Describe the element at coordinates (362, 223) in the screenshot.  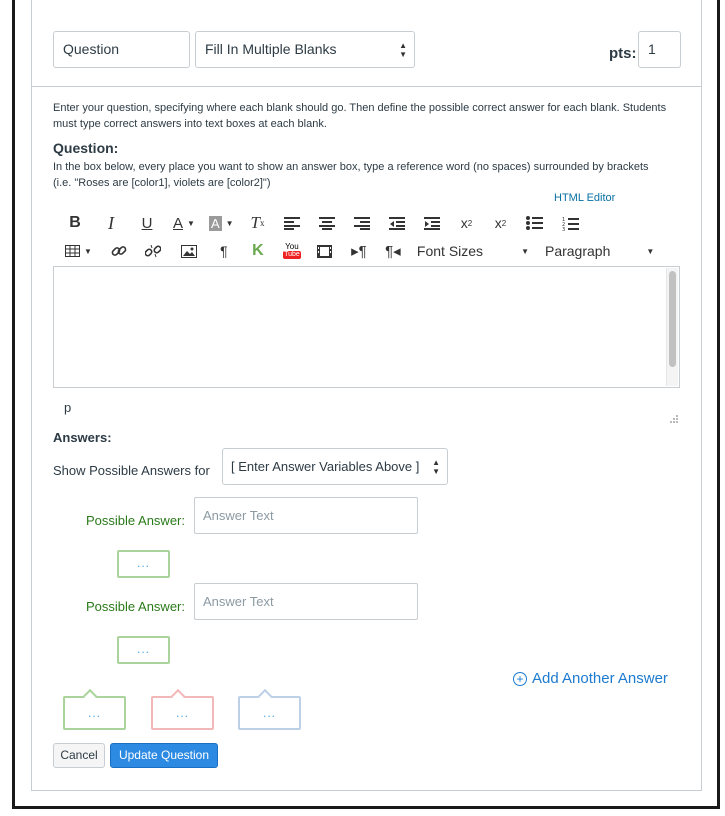
I see `align-right-icon` at that location.